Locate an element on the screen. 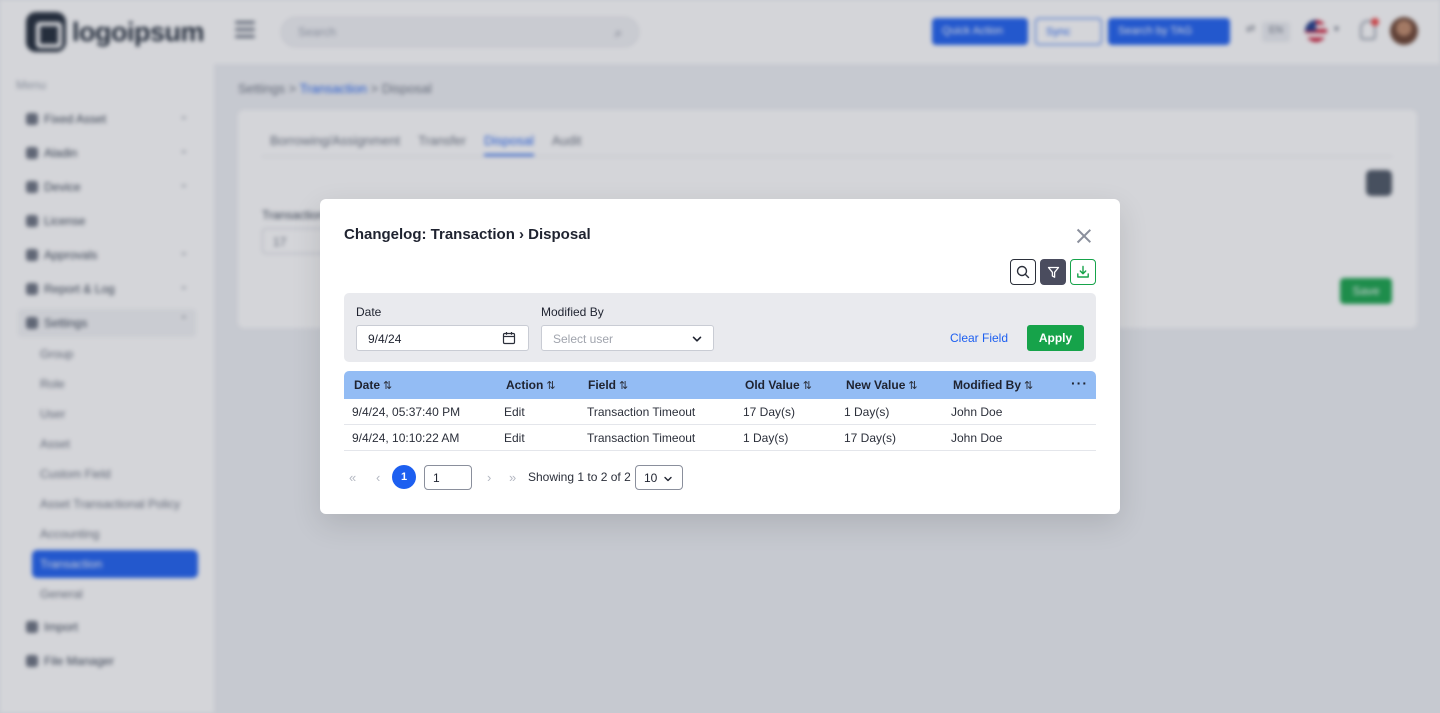 This screenshot has height=713, width=1440. filter-toggle-button is located at coordinates (1053, 272).